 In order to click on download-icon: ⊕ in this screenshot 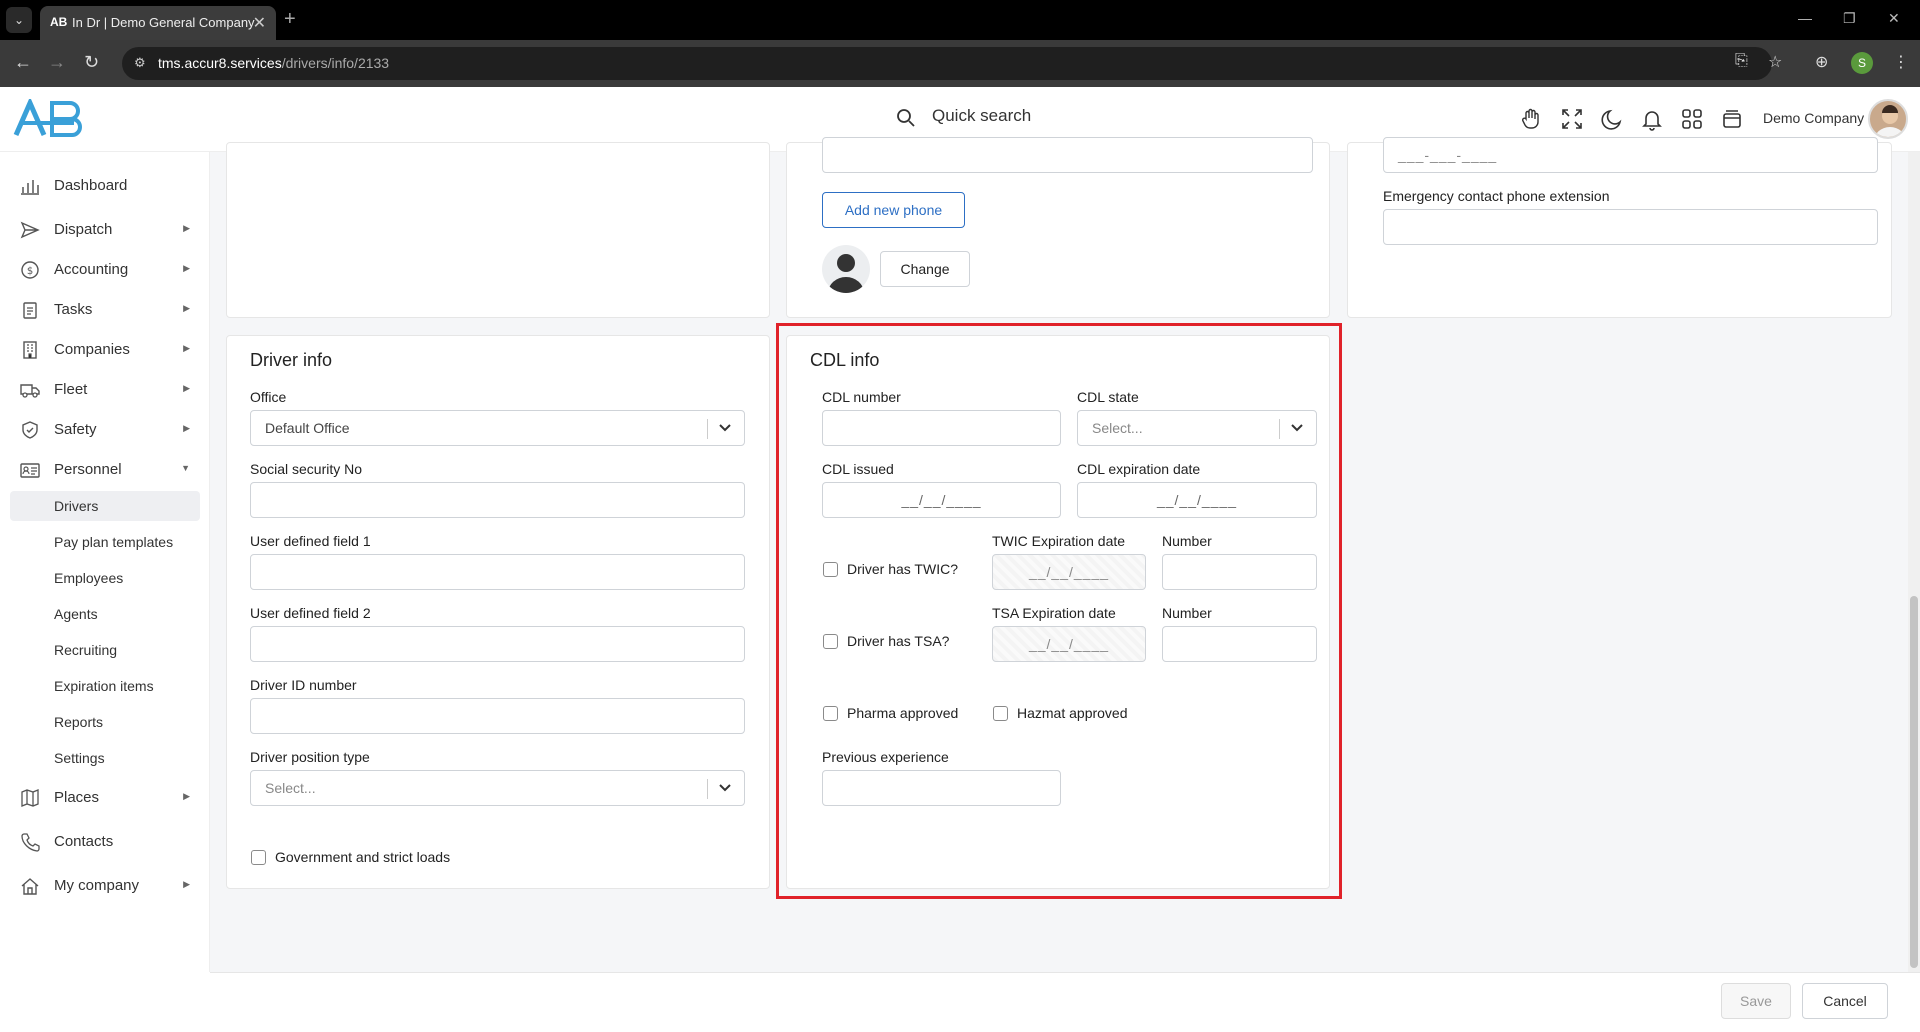, I will do `click(1821, 62)`.